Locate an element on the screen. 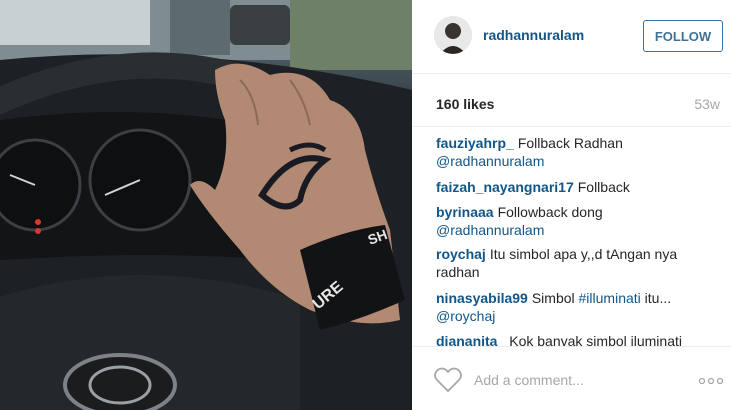 This screenshot has height=410, width=731. likes-count: 160 likes is located at coordinates (465, 104).